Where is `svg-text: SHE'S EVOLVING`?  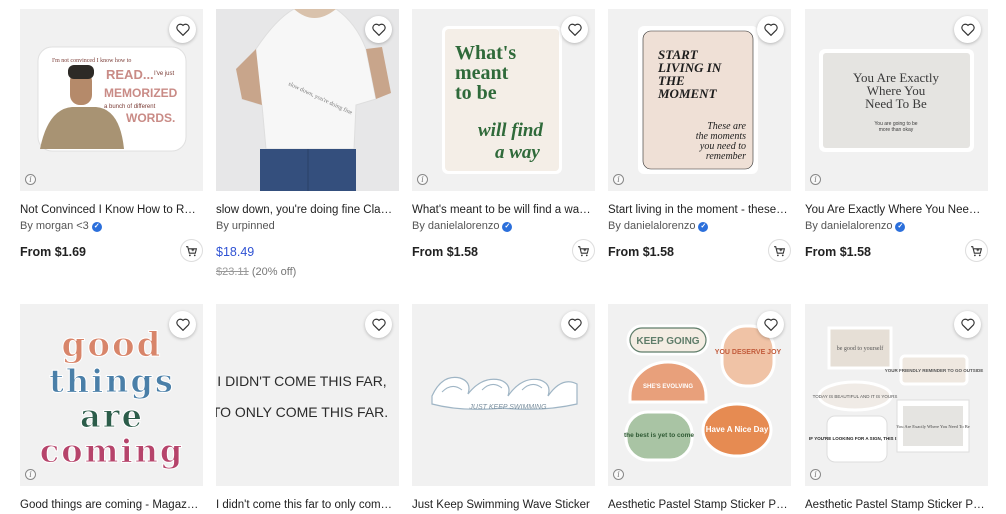
svg-text: SHE'S EVOLVING is located at coordinates (668, 387).